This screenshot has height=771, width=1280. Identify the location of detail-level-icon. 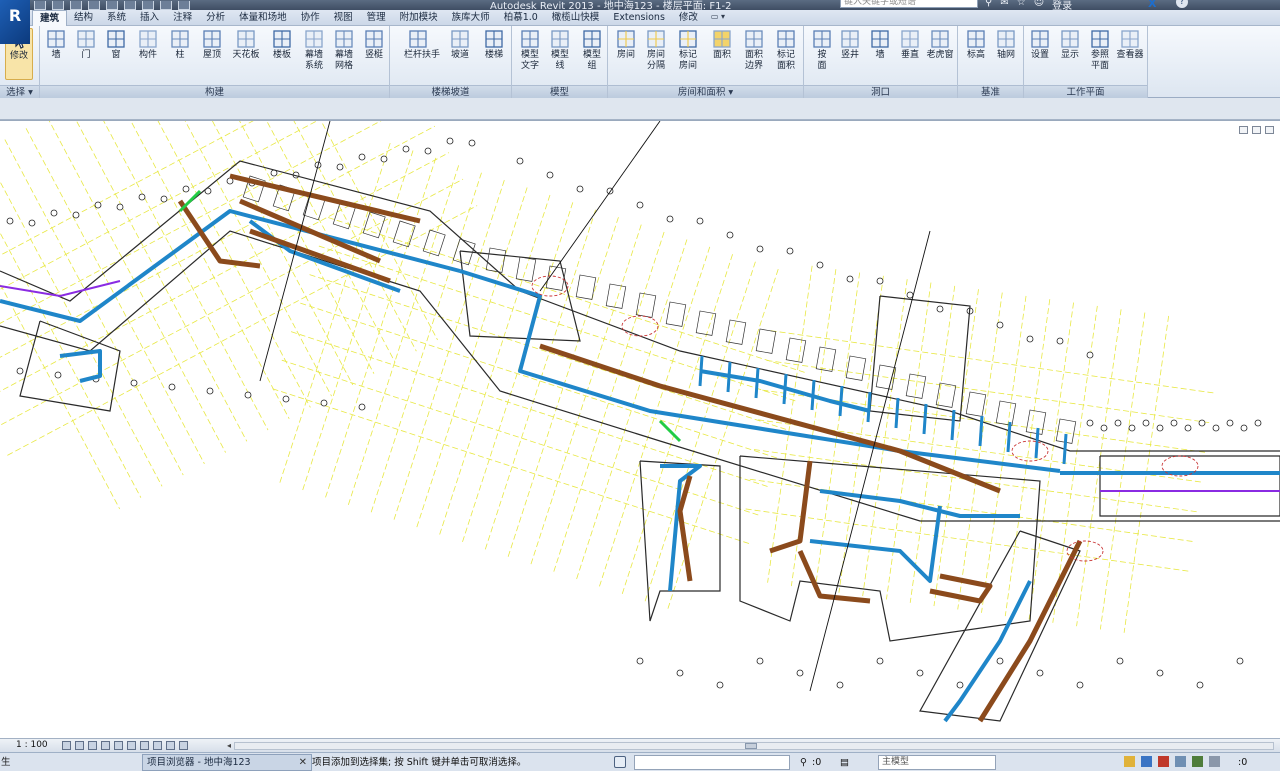
(66, 745).